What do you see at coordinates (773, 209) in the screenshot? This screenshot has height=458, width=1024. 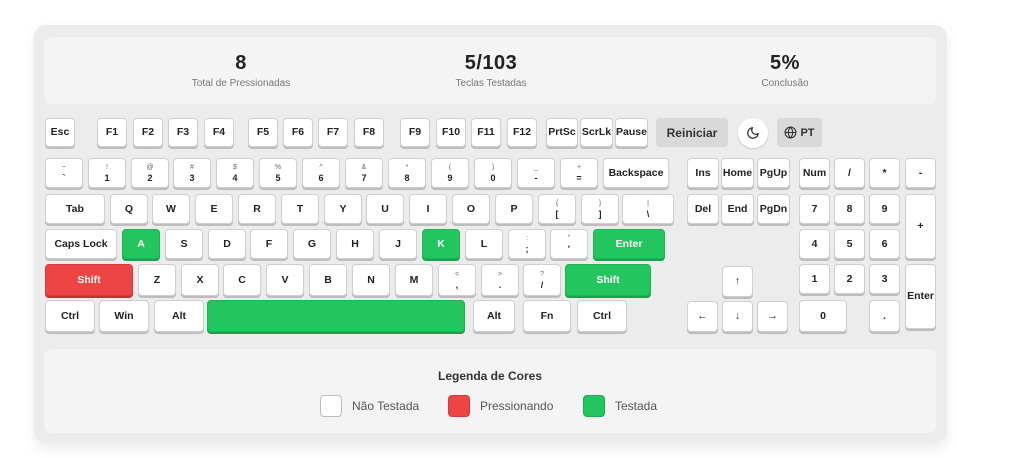 I see `key-pgdn: PgDn` at bounding box center [773, 209].